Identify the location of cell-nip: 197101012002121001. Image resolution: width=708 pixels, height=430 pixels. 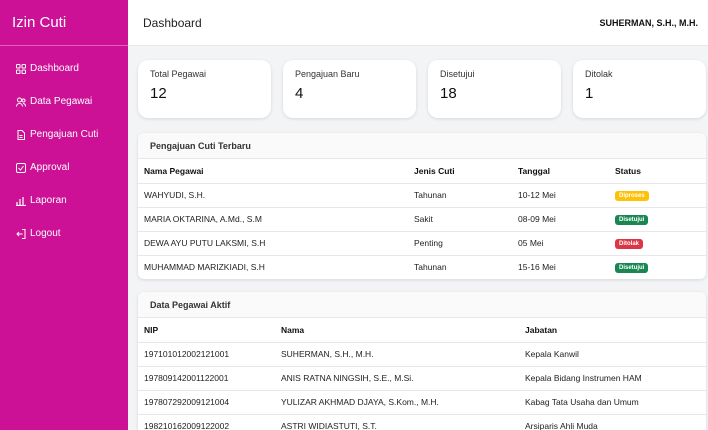
(206, 354).